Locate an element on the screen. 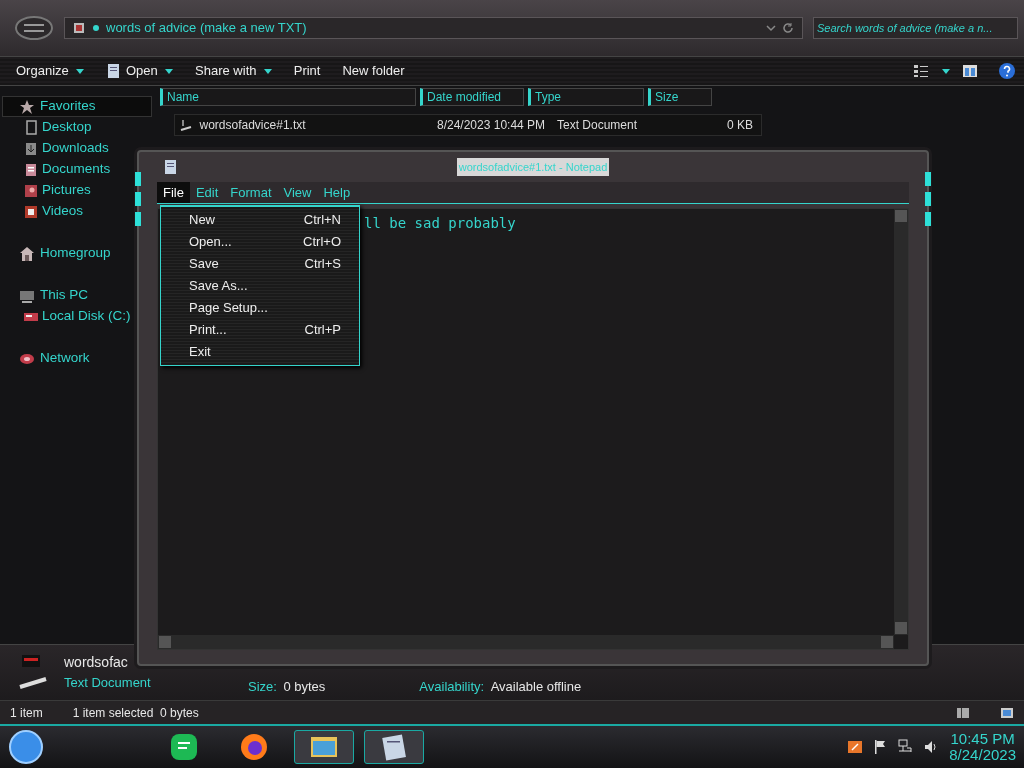 The height and width of the screenshot is (768, 1024). menu-option: Exit is located at coordinates (260, 352).